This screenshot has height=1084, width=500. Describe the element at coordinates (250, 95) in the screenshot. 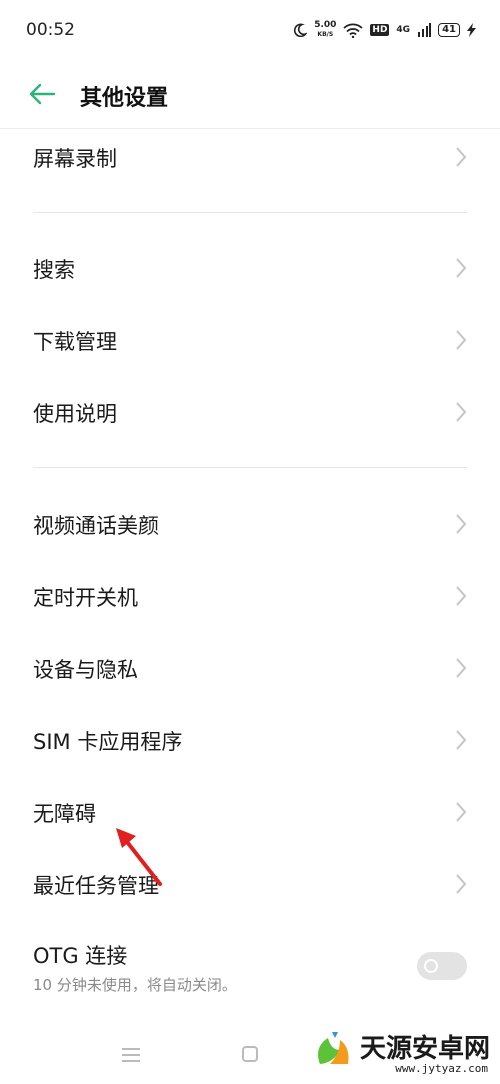

I see `page-header: 其他设置` at that location.